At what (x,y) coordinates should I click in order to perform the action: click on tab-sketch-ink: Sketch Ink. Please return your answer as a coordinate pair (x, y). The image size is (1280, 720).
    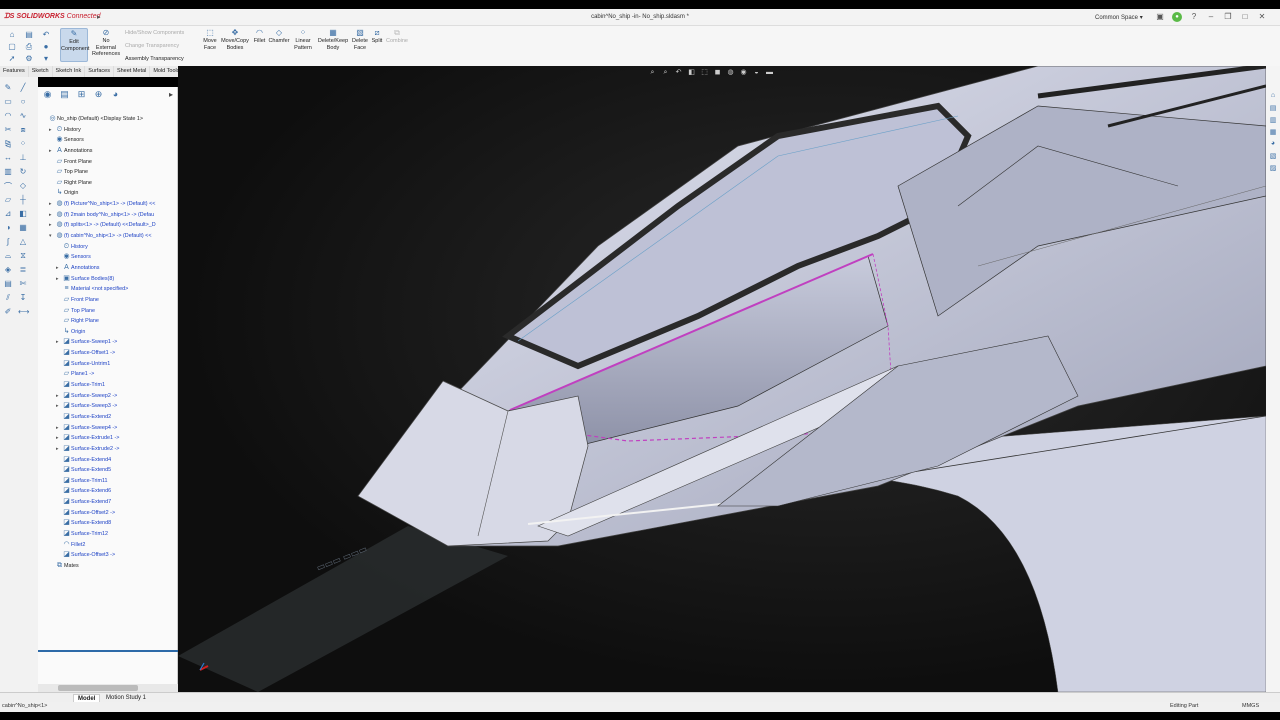
    Looking at the image, I should click on (69, 71).